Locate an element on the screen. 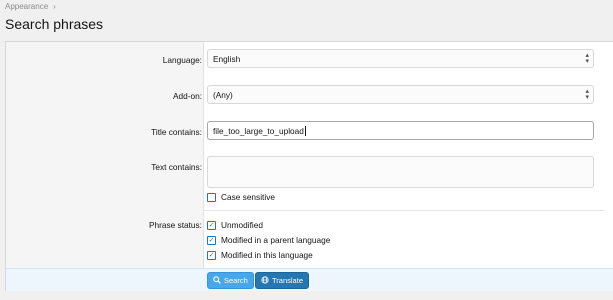 Image resolution: width=613 pixels, height=300 pixels. search-button: Search is located at coordinates (230, 280).